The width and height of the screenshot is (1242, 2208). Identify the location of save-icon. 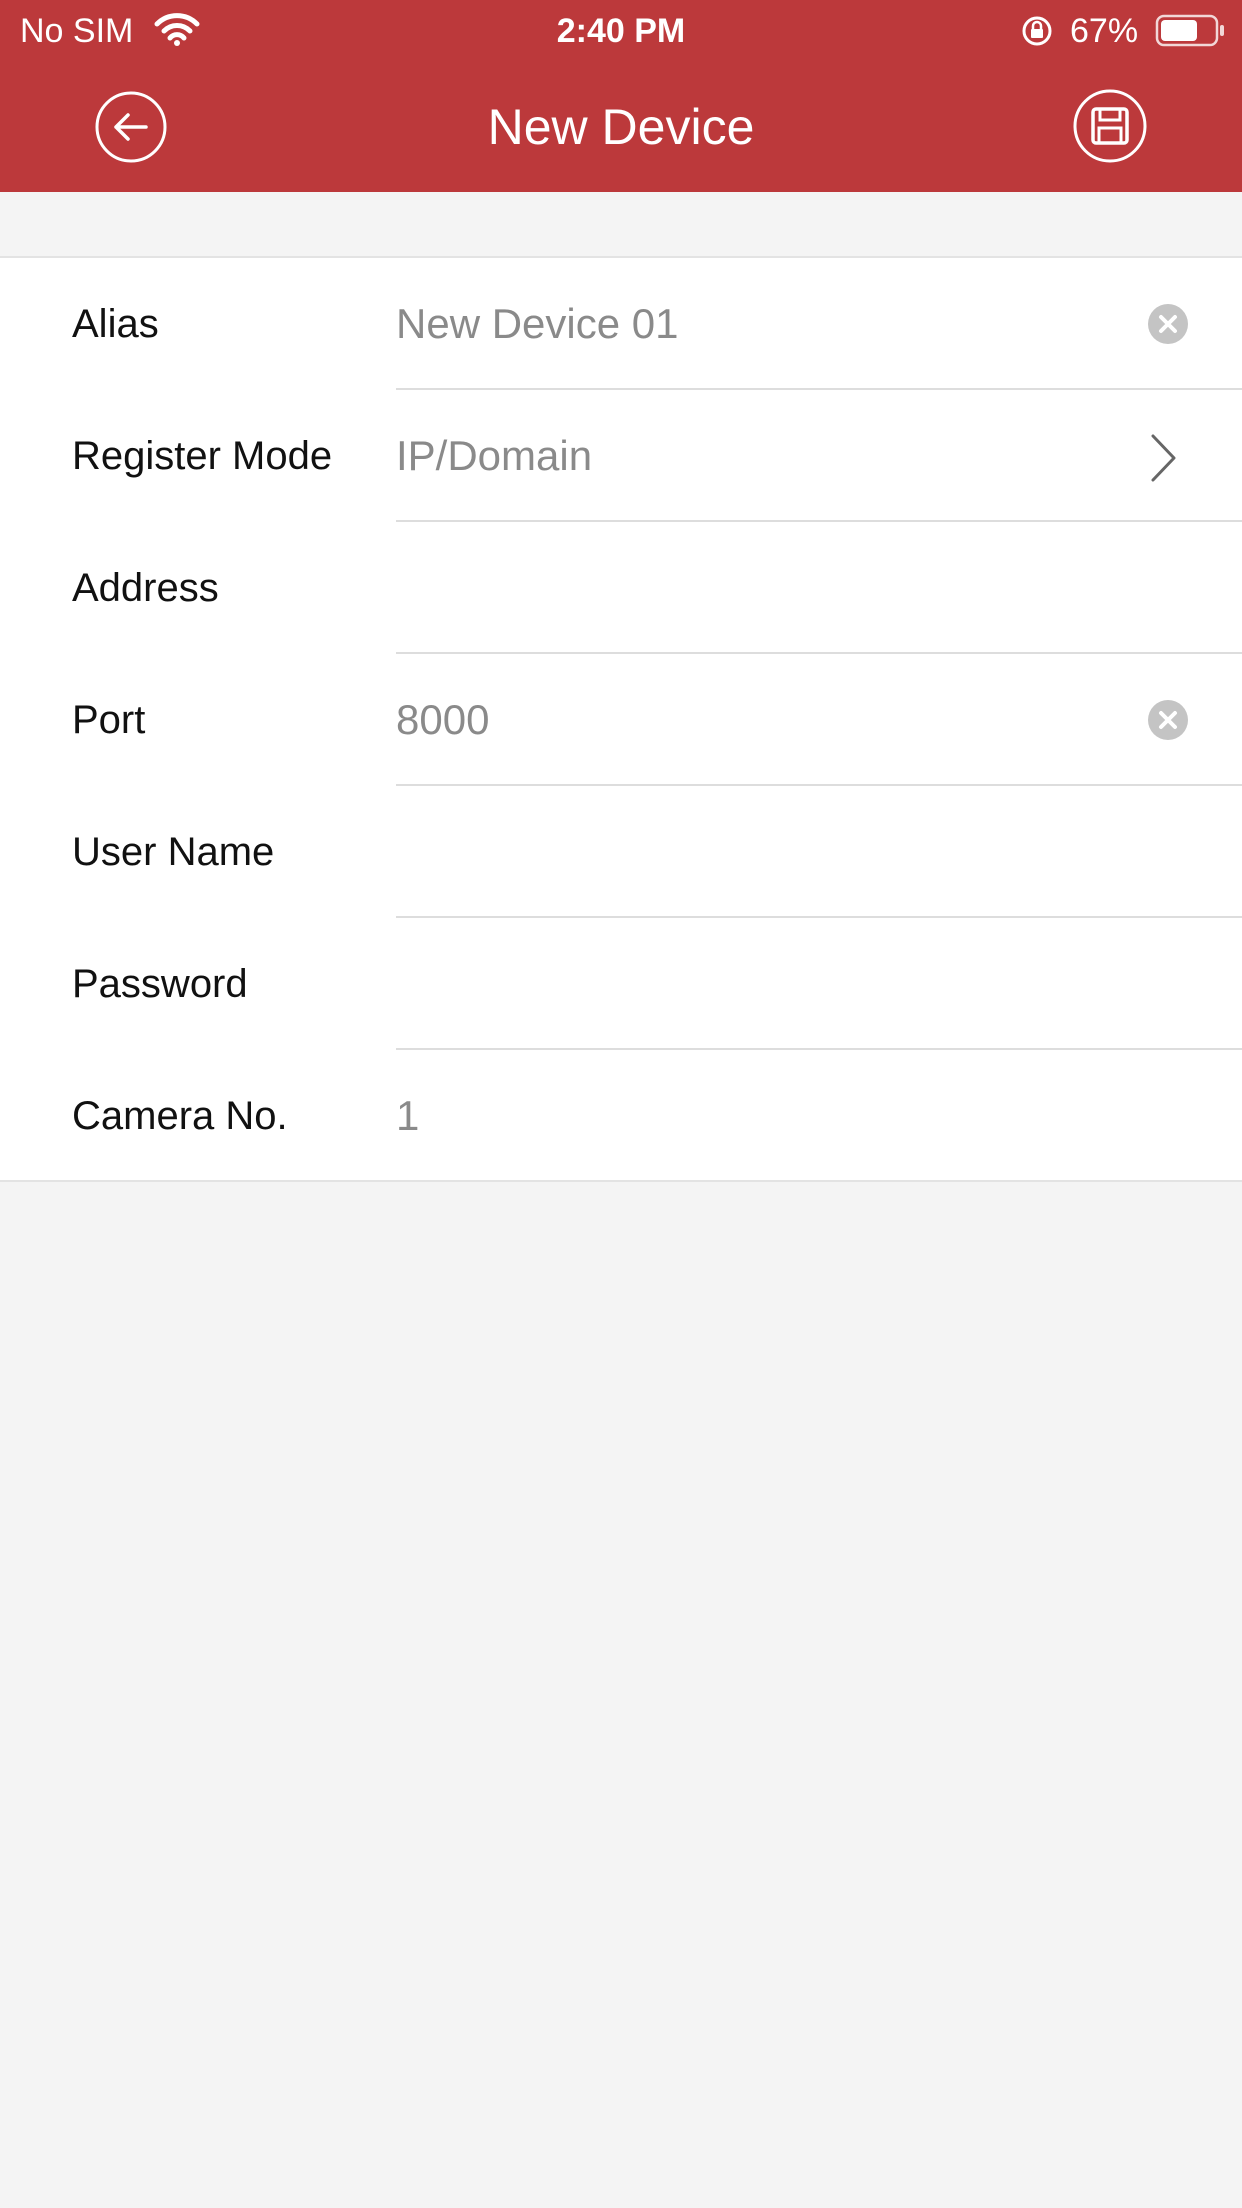
(1110, 126).